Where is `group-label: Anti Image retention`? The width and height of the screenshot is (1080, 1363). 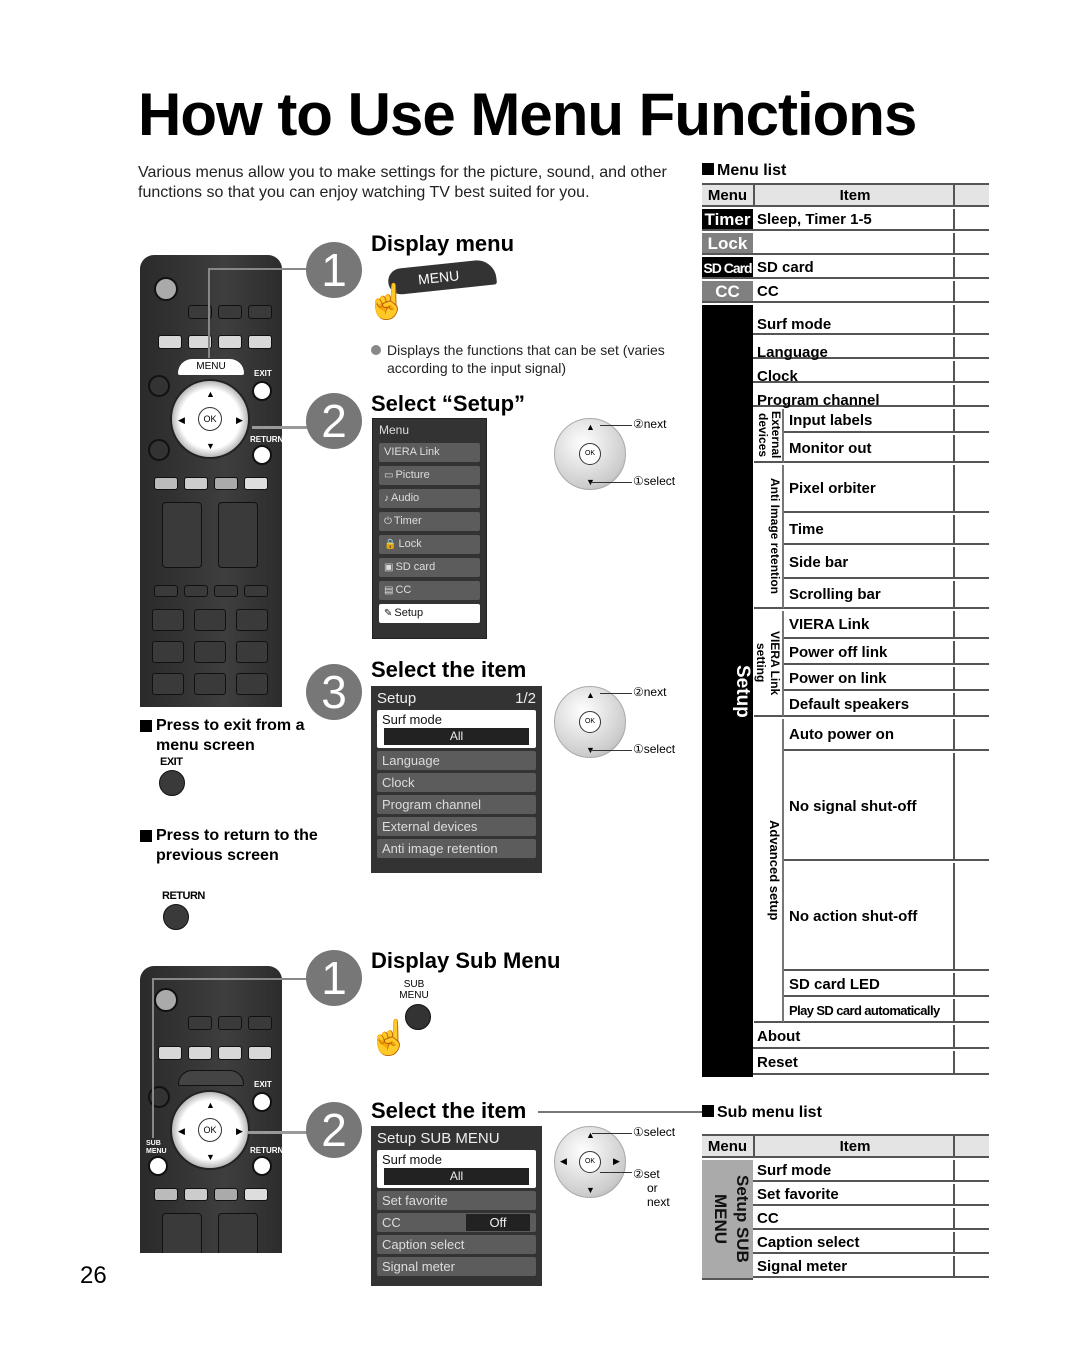
group-label: Anti Image retention is located at coordinates (769, 537).